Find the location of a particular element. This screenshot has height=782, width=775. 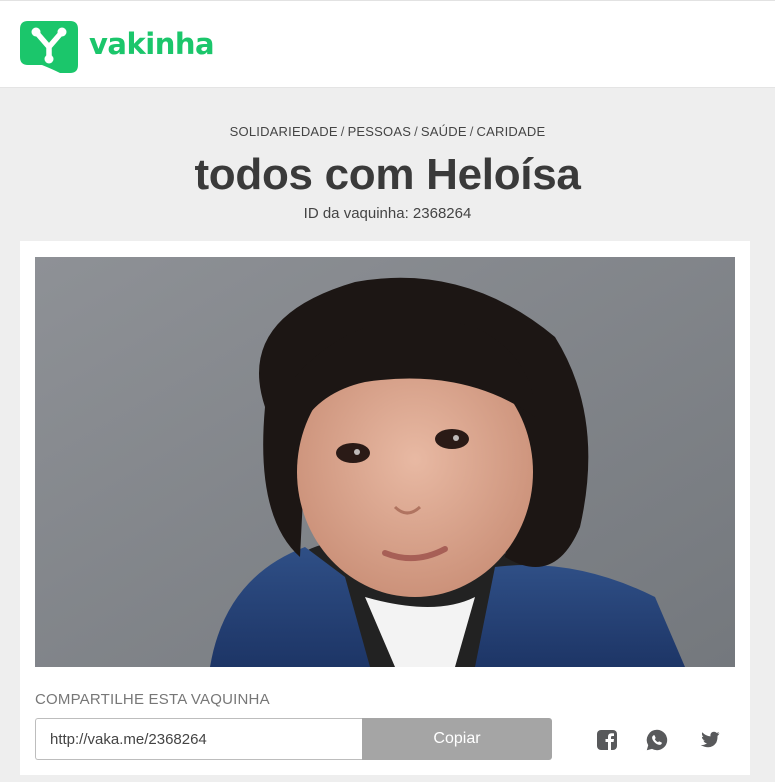

top-bar: vakinha is located at coordinates (387, 44).